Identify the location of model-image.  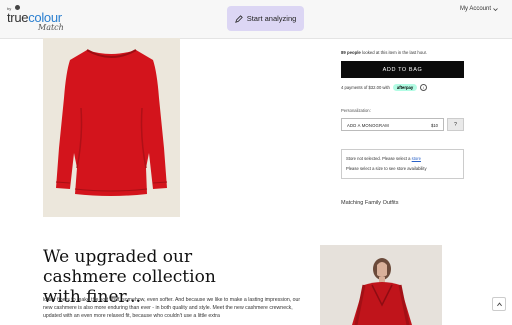
(381, 285).